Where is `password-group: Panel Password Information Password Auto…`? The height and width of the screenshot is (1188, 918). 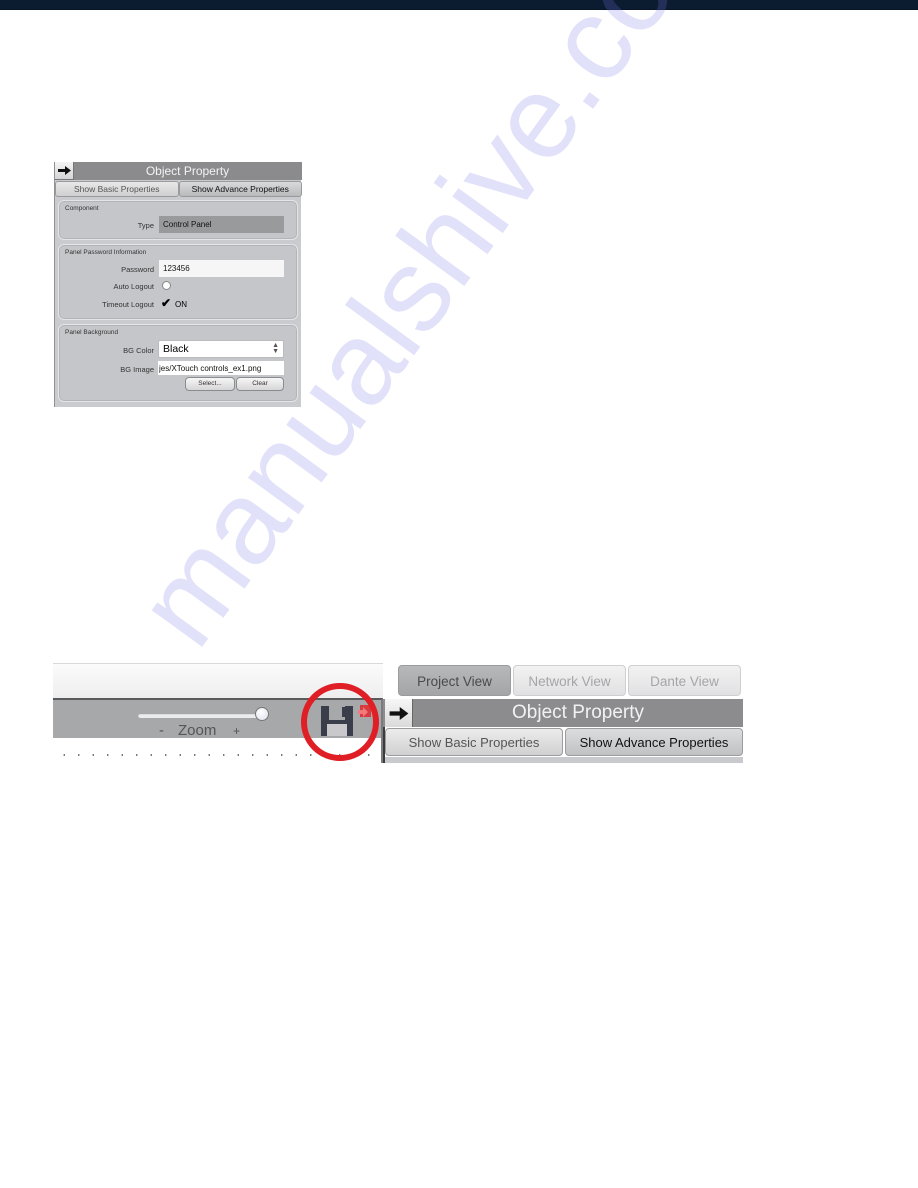
password-group: Panel Password Information Password Auto… is located at coordinates (178, 282).